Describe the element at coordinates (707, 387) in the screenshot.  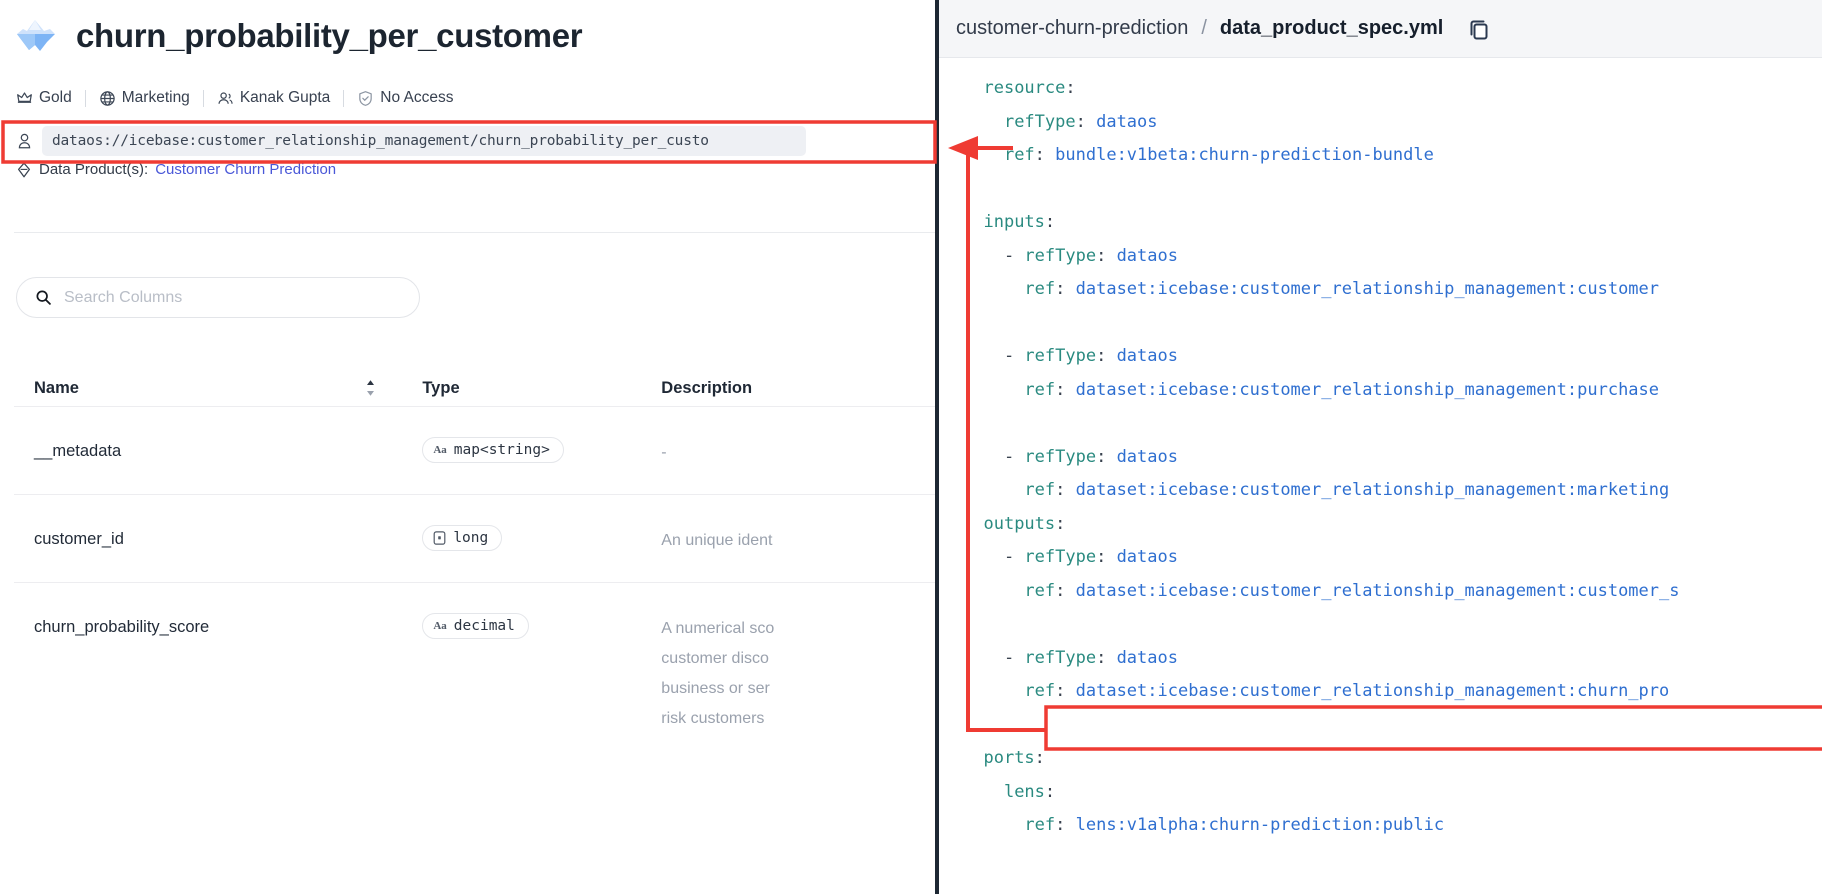
I see `column-header-description: Description` at that location.